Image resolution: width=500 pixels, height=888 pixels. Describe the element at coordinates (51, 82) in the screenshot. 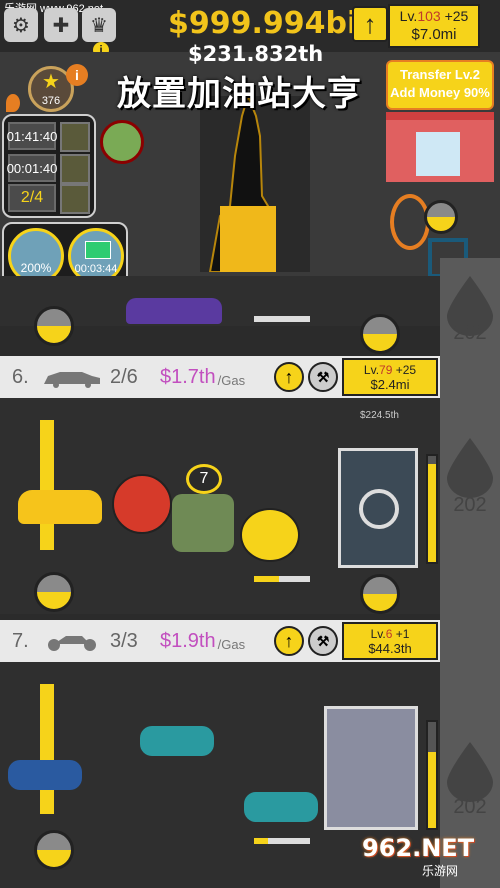

I see `star-icon: ★` at that location.